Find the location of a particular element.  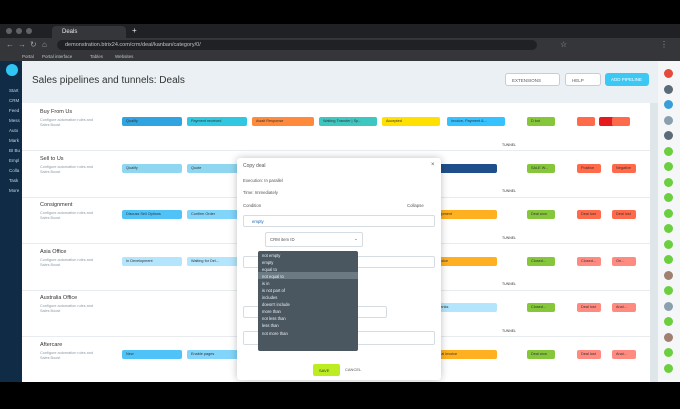

star-icon: ☆ is located at coordinates (563, 44).